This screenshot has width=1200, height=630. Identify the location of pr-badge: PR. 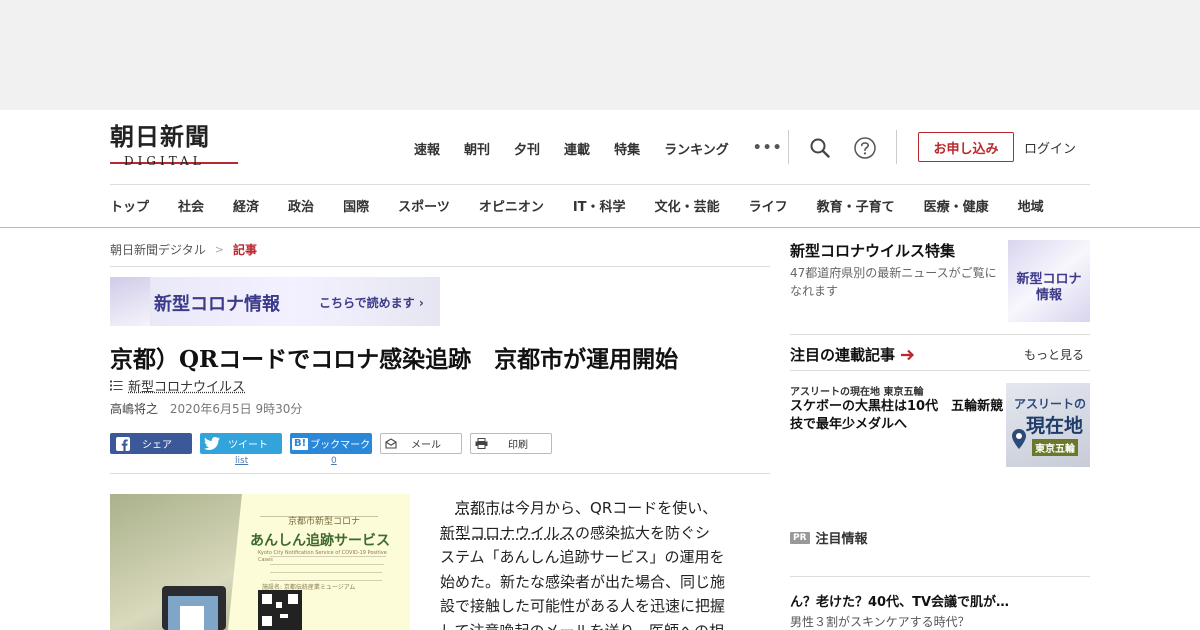
(800, 537).